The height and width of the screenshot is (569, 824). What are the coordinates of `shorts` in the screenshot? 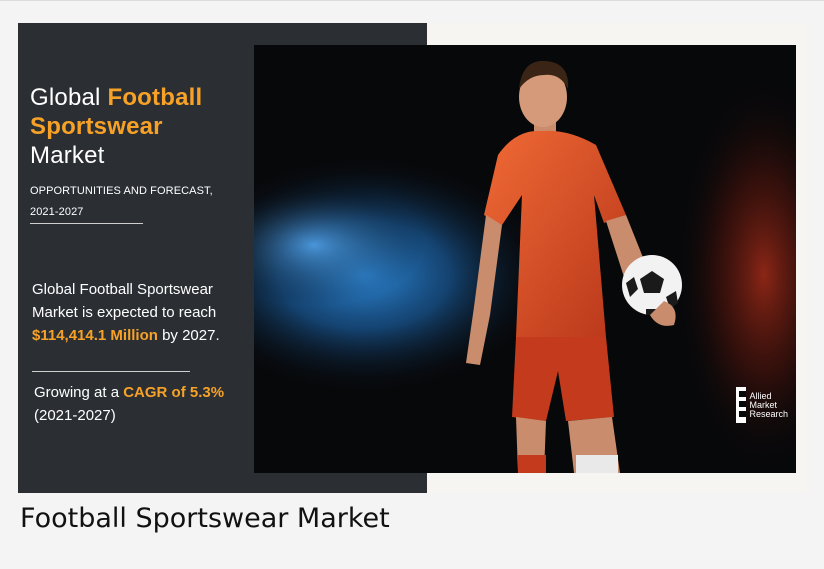 It's located at (563, 379).